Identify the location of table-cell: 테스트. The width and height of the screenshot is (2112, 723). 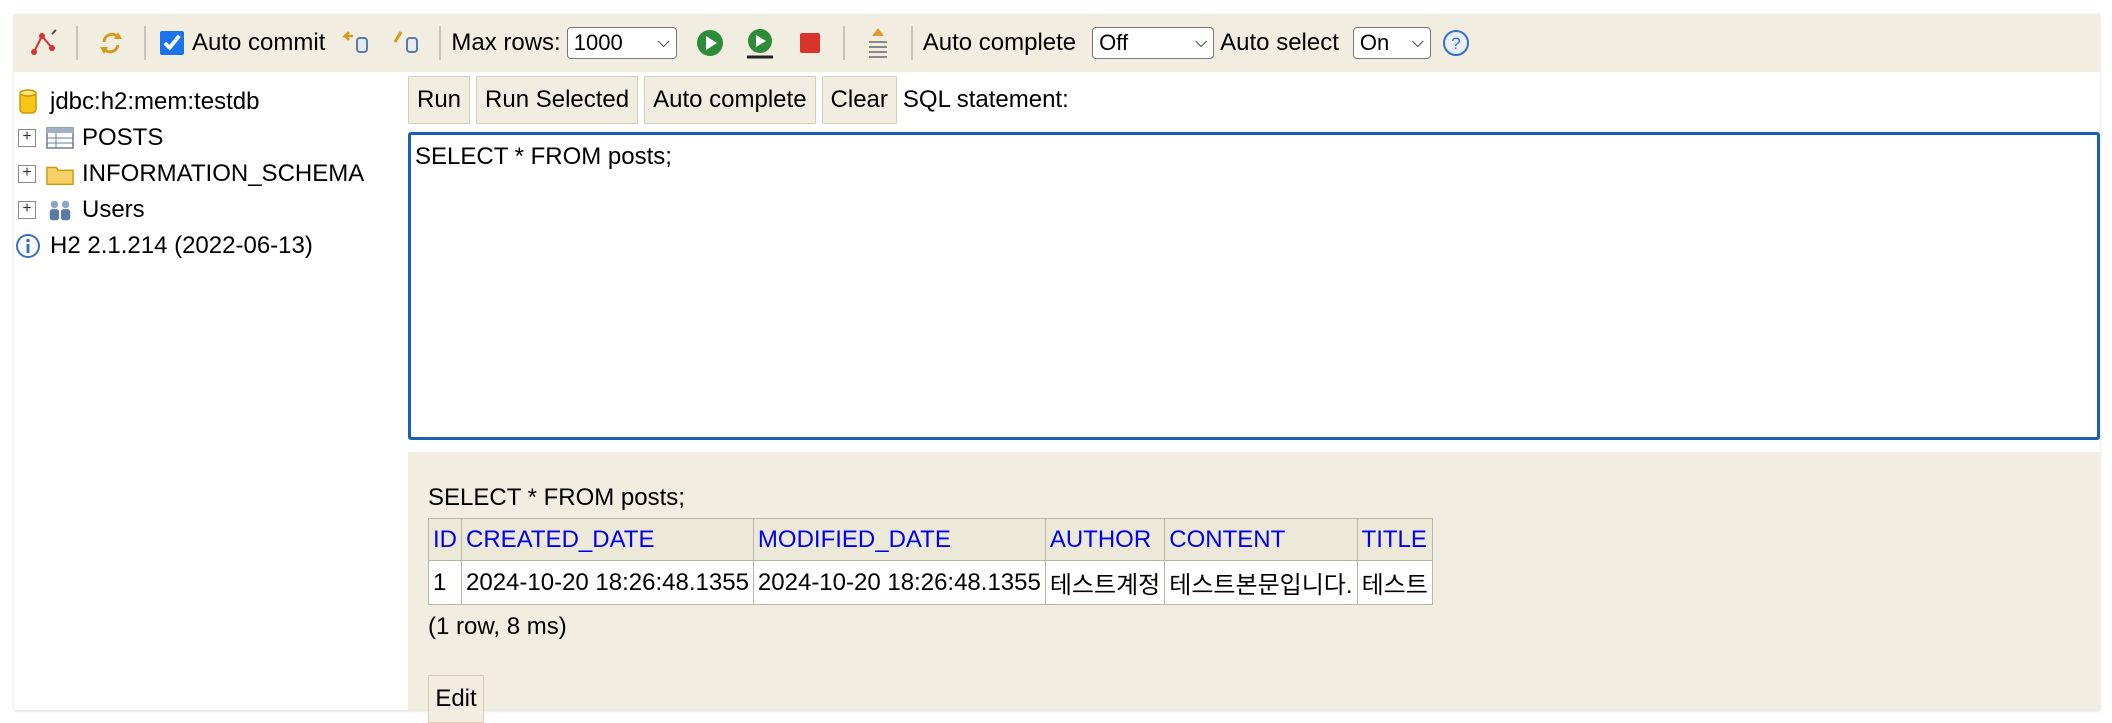
(1394, 582).